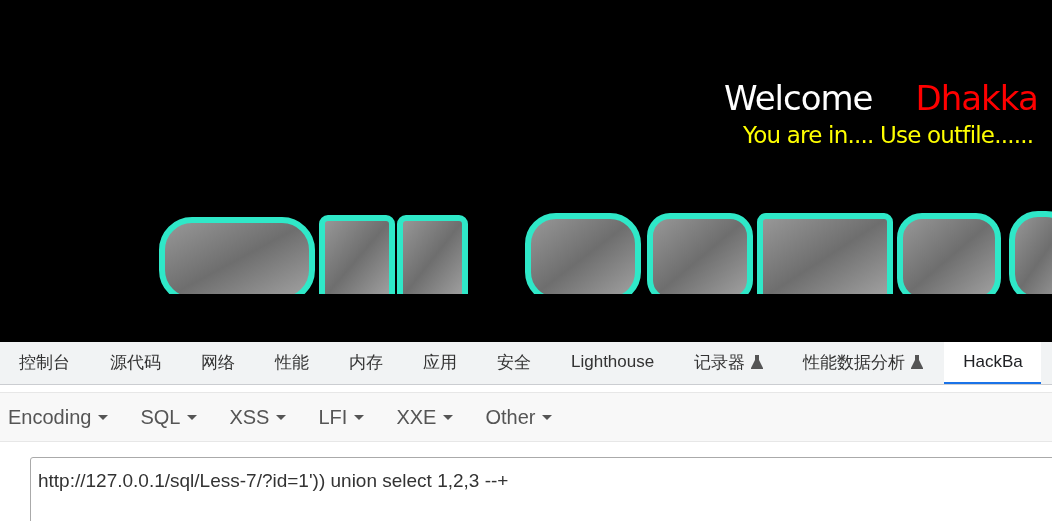 The image size is (1052, 521). What do you see at coordinates (798, 98) in the screenshot?
I see `welcome-text: Welcome` at bounding box center [798, 98].